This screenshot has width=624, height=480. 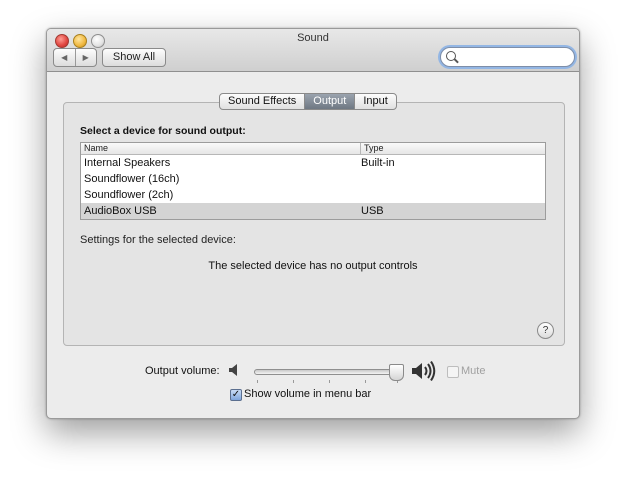 I want to click on mute-label: Mute, so click(x=473, y=371).